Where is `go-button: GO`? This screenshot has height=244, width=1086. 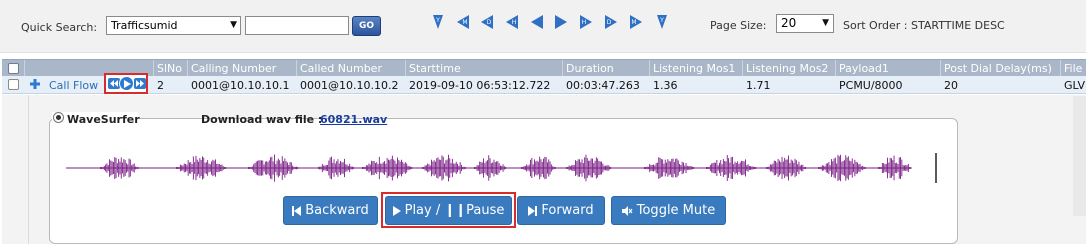
go-button: GO is located at coordinates (366, 26).